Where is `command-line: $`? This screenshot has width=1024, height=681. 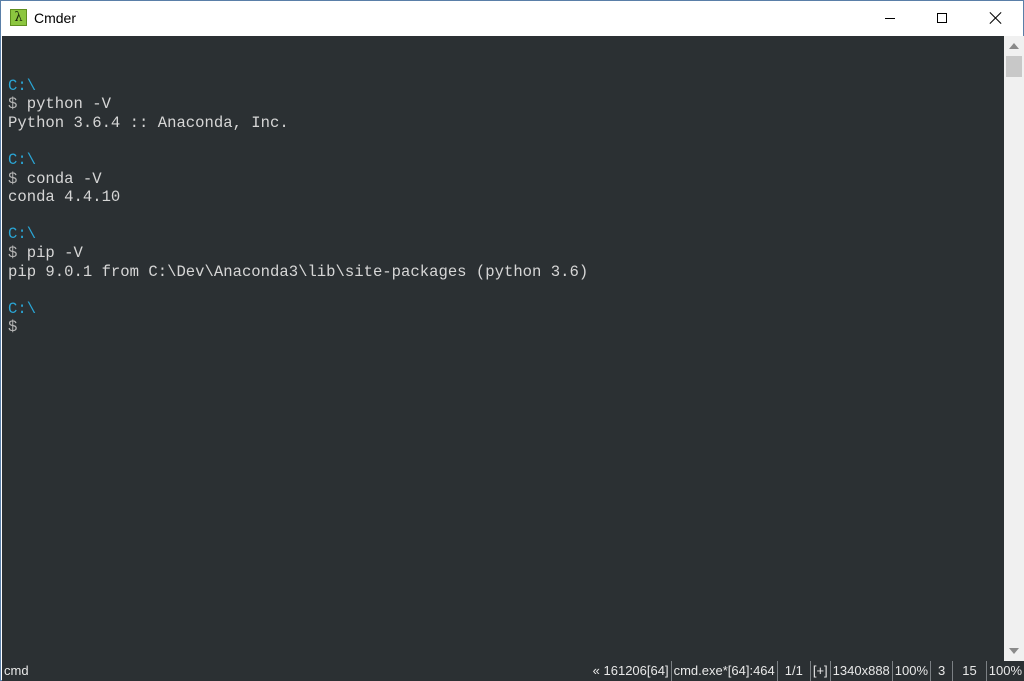
command-line: $ is located at coordinates (298, 327).